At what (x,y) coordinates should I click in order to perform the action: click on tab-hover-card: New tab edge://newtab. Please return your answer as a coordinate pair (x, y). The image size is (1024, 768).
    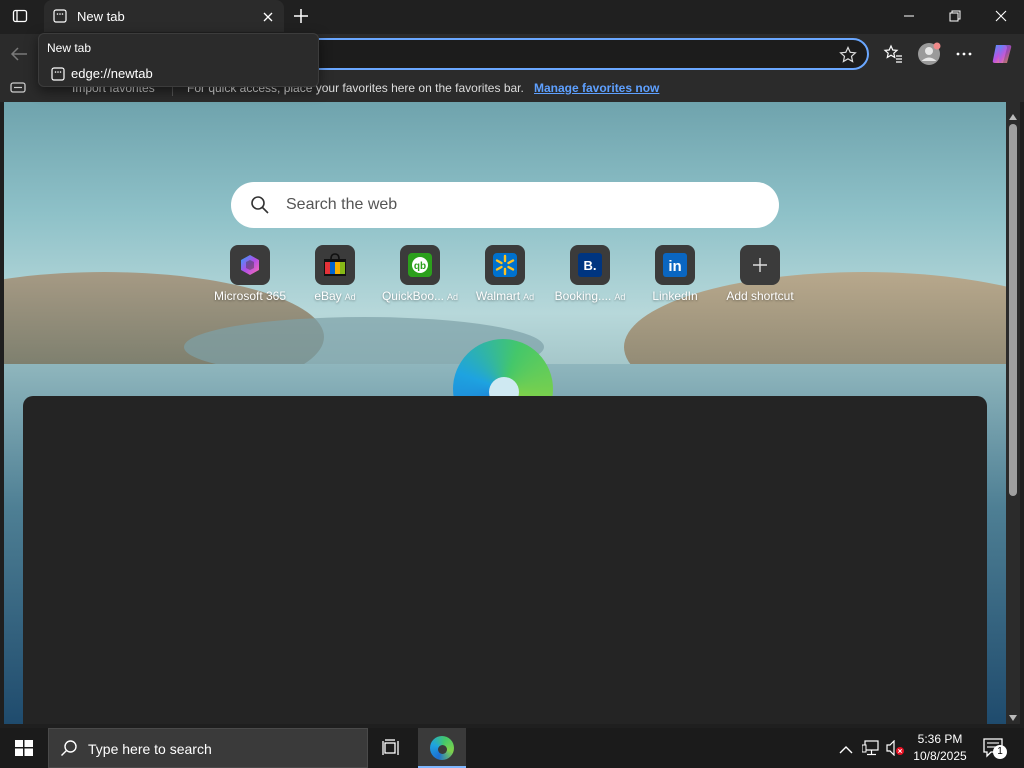
    Looking at the image, I should click on (178, 60).